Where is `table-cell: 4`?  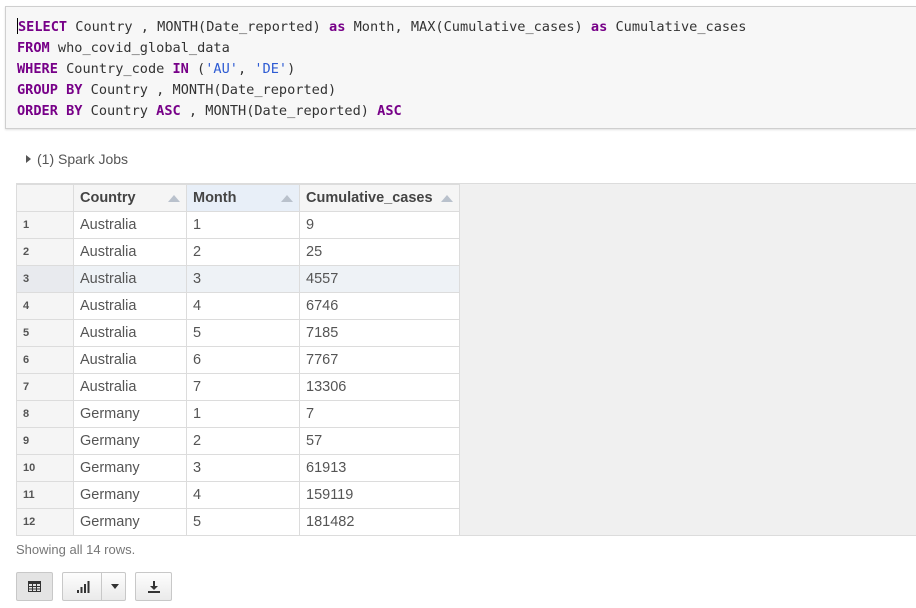 table-cell: 4 is located at coordinates (243, 495).